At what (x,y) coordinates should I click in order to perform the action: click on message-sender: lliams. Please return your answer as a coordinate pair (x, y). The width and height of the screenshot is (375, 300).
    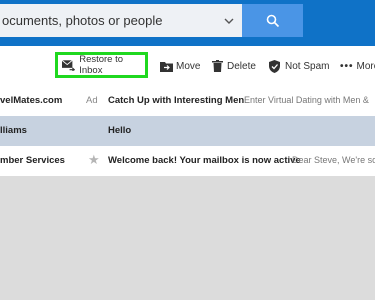
    Looking at the image, I should click on (13, 130).